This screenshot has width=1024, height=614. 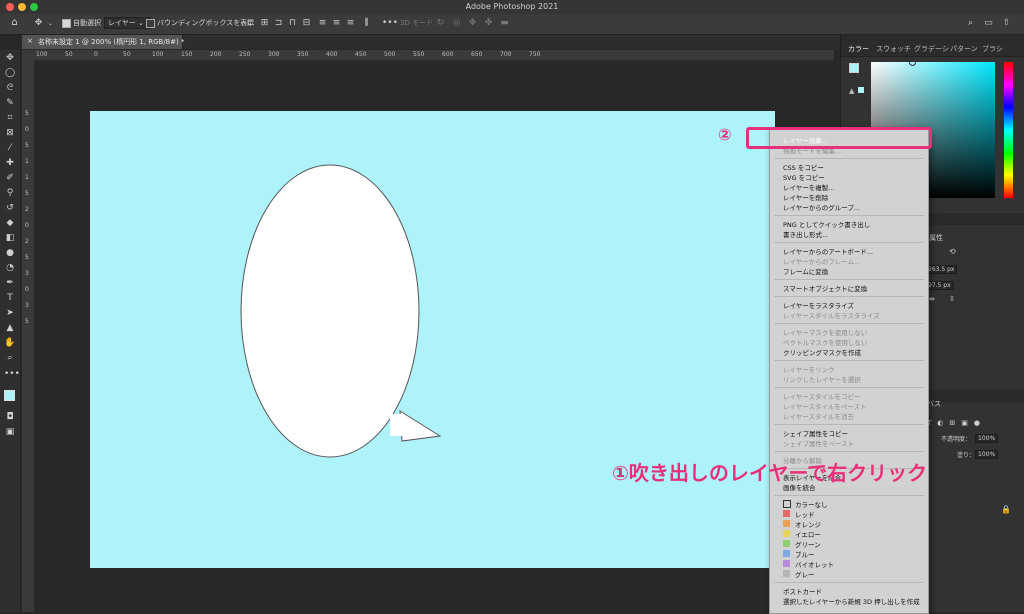 What do you see at coordinates (811, 504) in the screenshot?
I see `menu-item: カラーなし` at bounding box center [811, 504].